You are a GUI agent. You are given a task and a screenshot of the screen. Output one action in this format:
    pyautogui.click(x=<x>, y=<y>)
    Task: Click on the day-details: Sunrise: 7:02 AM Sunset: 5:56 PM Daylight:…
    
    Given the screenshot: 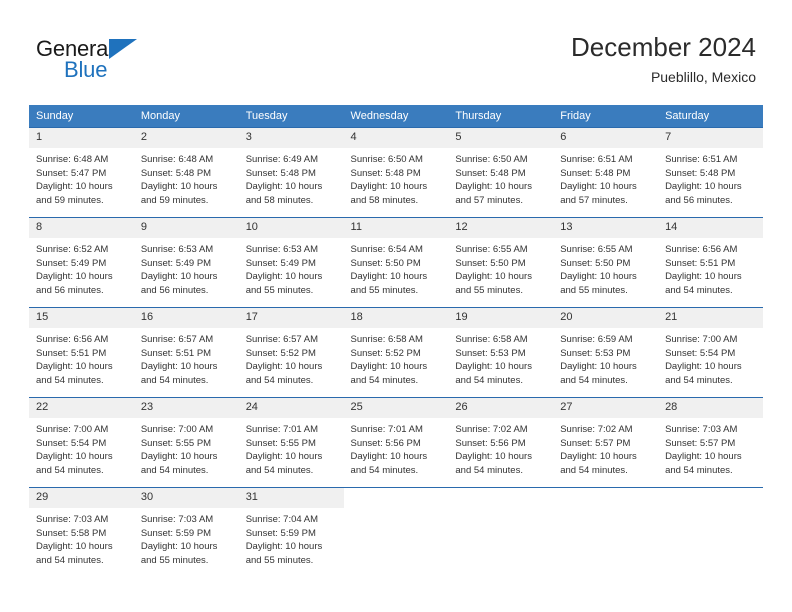 What is the action you would take?
    pyautogui.click(x=500, y=447)
    